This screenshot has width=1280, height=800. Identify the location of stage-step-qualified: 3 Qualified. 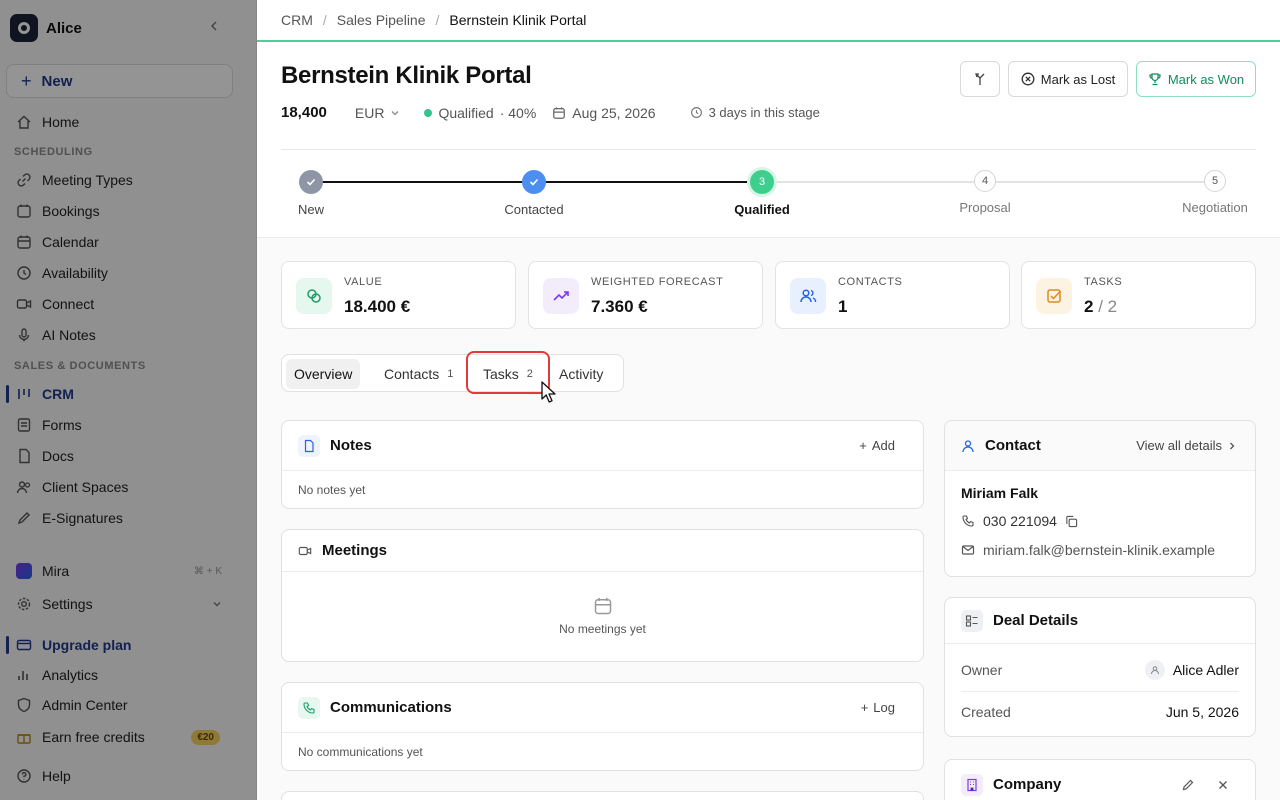
(762, 193).